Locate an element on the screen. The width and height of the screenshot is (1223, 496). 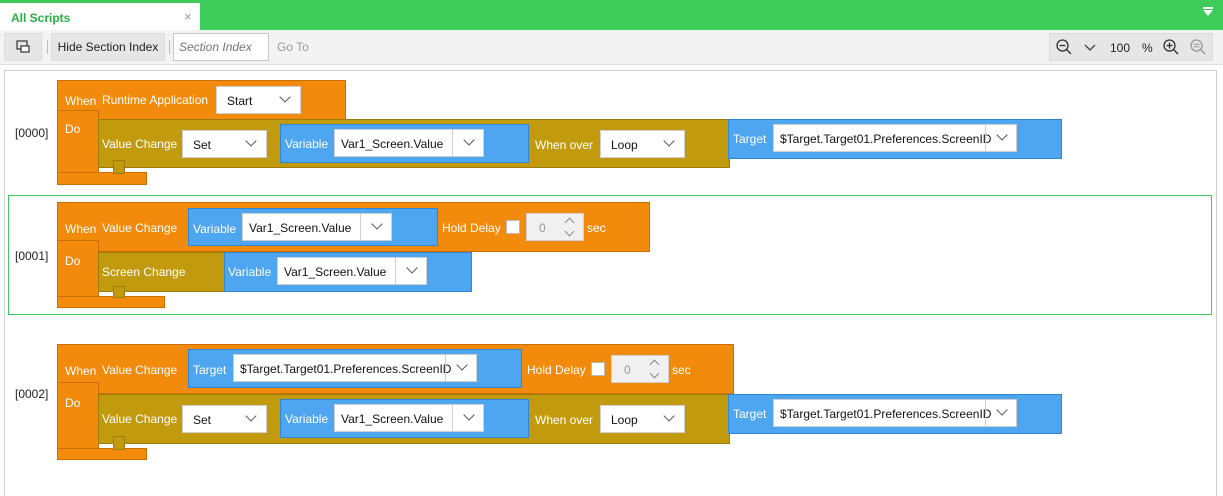
hide-section-index-button: Hide Section Index is located at coordinates (108, 47).